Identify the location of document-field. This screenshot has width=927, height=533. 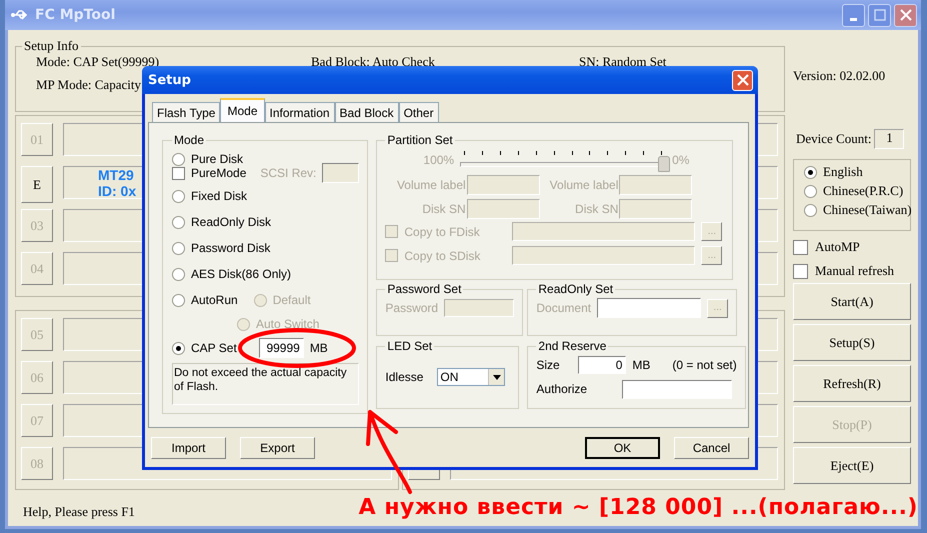
(649, 308).